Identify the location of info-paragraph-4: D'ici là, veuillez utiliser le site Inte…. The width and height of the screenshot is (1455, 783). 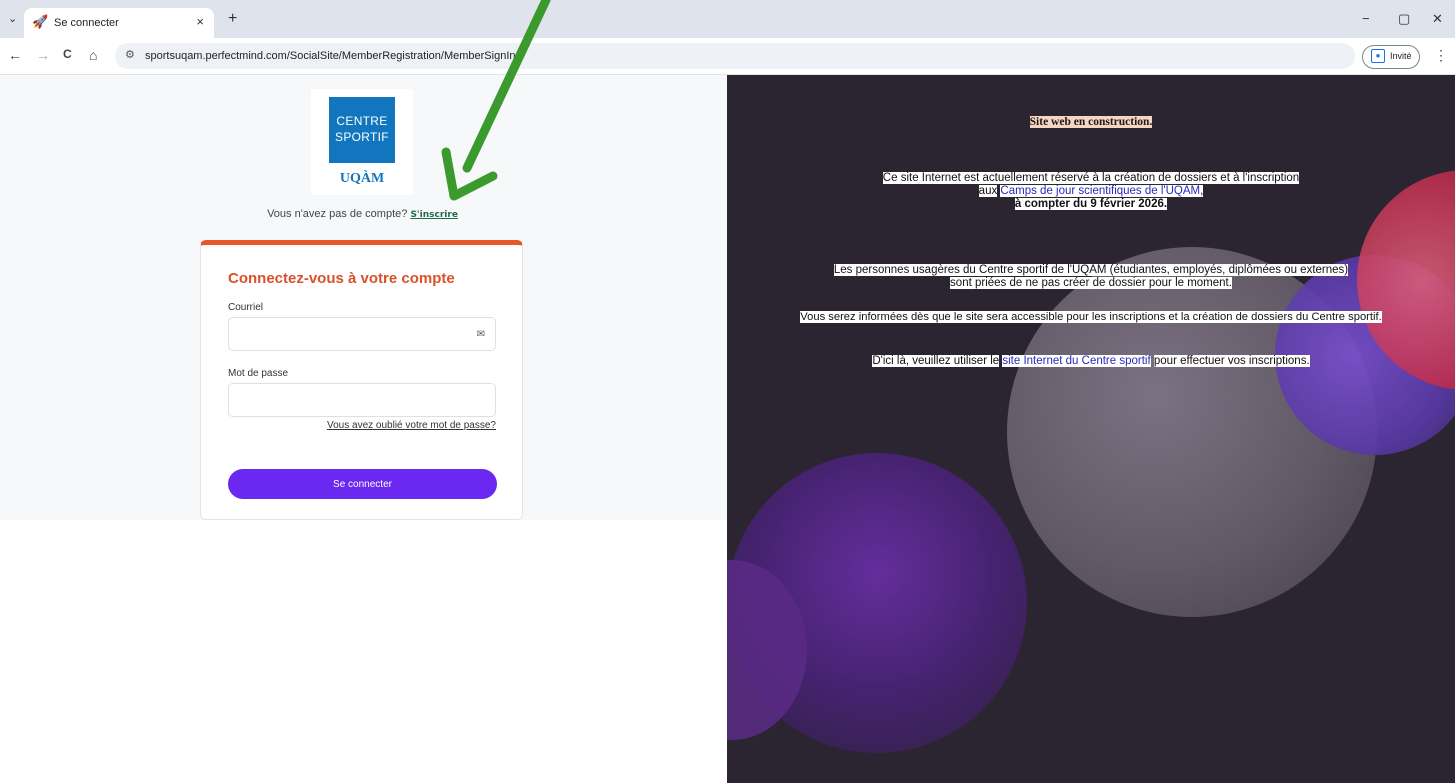
(1091, 361).